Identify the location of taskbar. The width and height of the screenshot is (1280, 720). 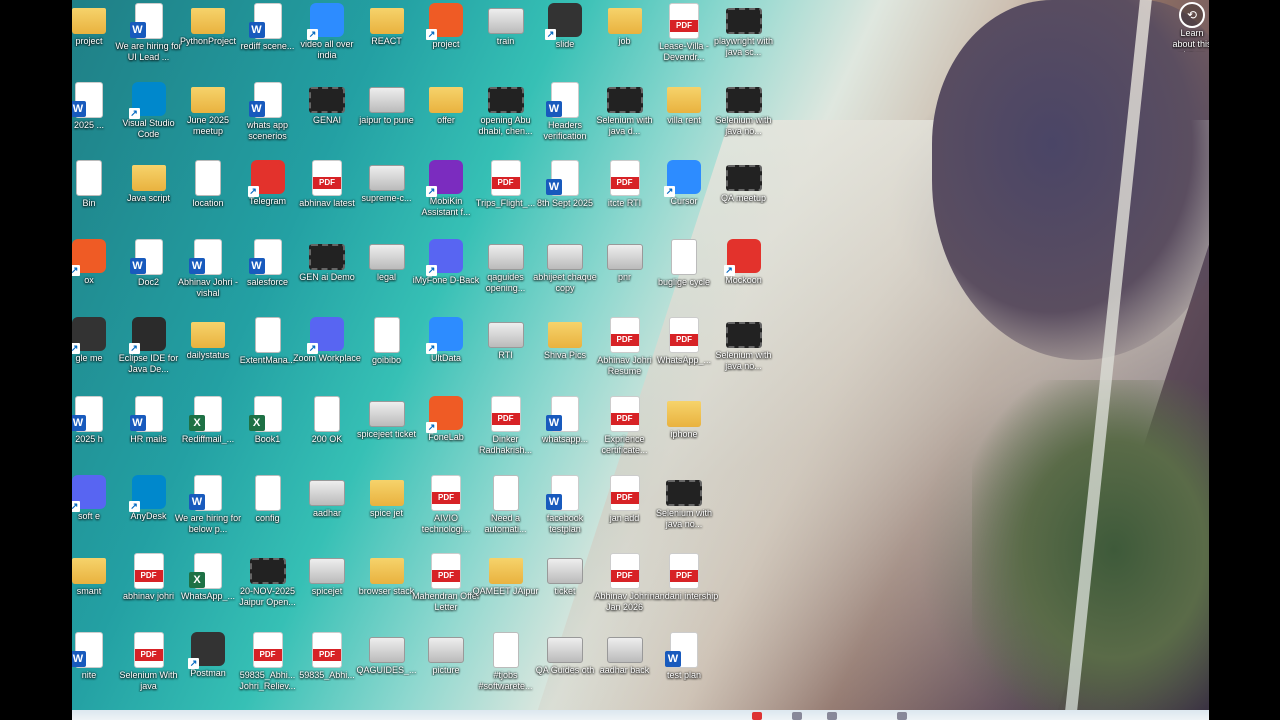
(640, 715).